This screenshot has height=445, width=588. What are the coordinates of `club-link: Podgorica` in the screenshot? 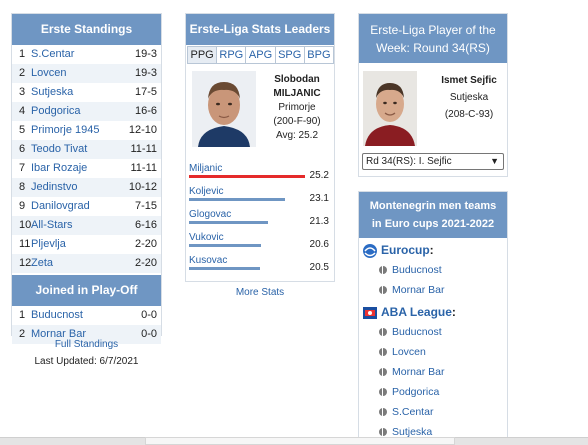 It's located at (415, 392).